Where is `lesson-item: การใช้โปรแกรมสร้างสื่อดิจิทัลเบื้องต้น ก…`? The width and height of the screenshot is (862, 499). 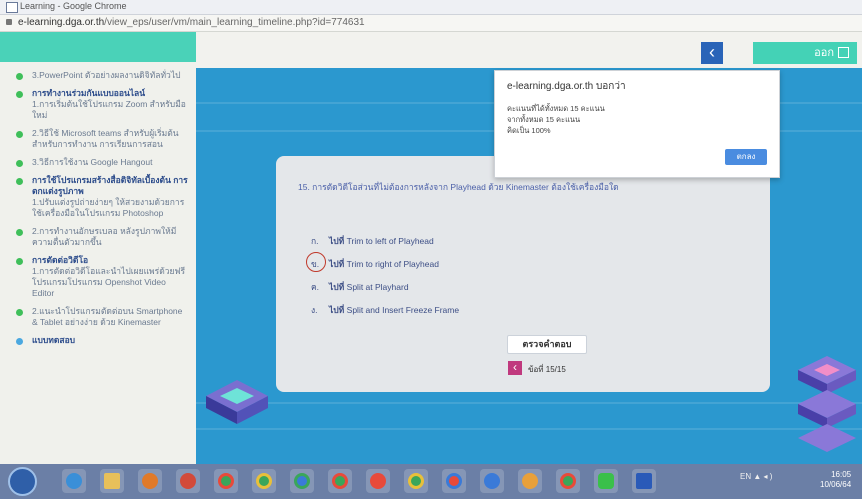
lesson-item: การใช้โปรแกรมสร้างสื่อดิจิทัลเบื้องต้น ก… is located at coordinates (98, 197).